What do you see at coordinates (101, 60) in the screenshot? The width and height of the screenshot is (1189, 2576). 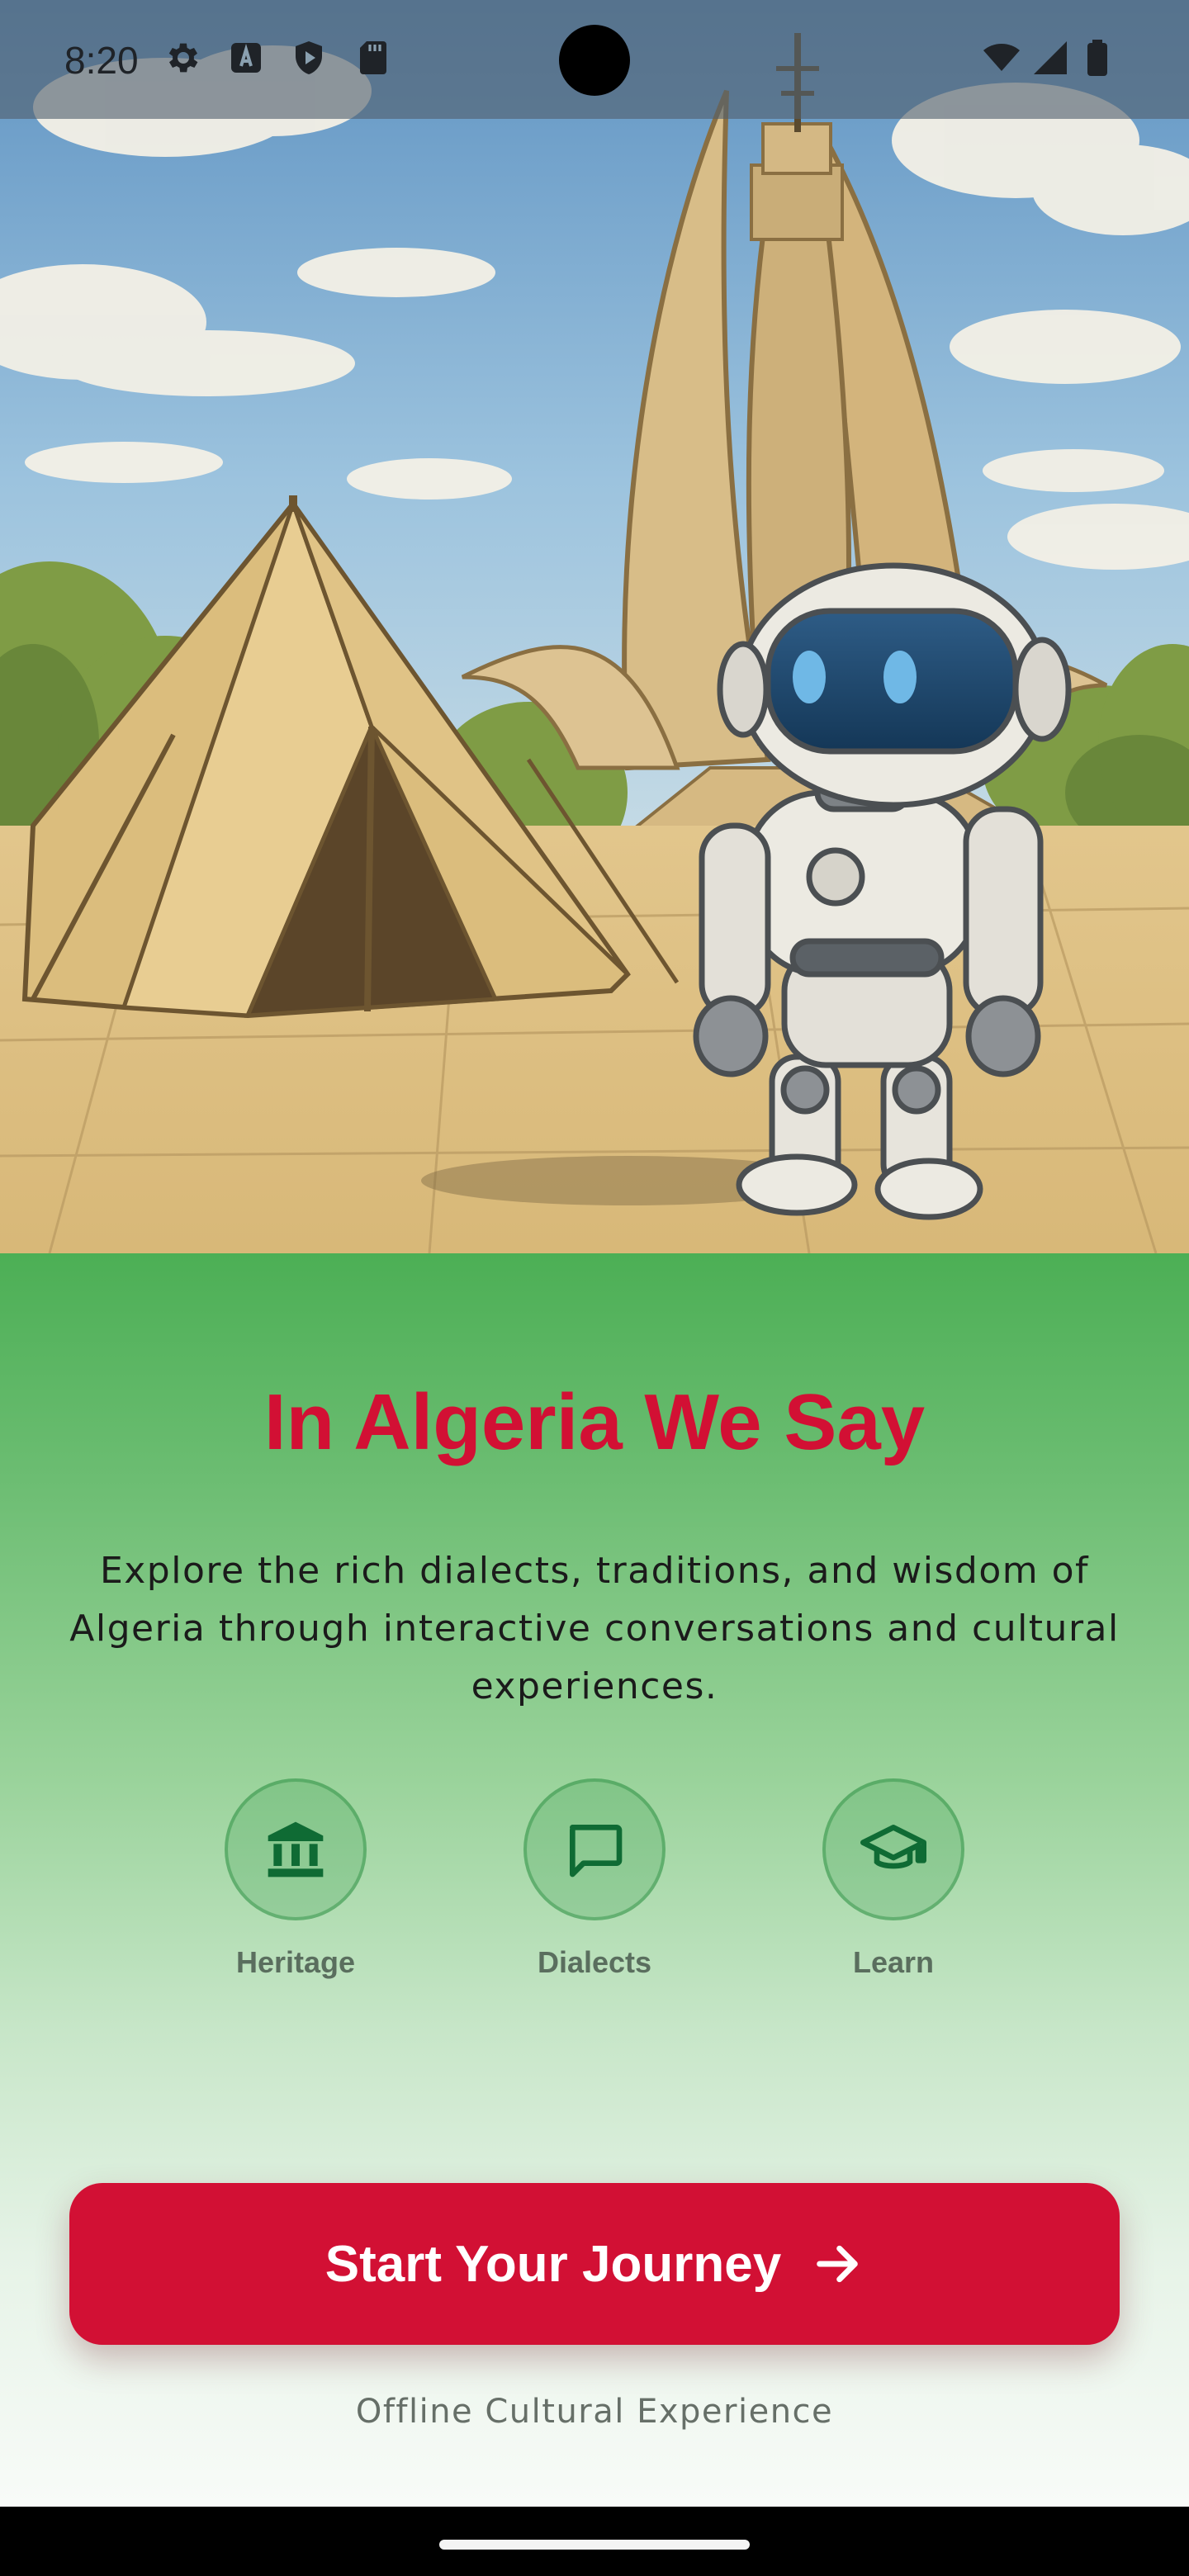 I see `status-time: 8:20` at bounding box center [101, 60].